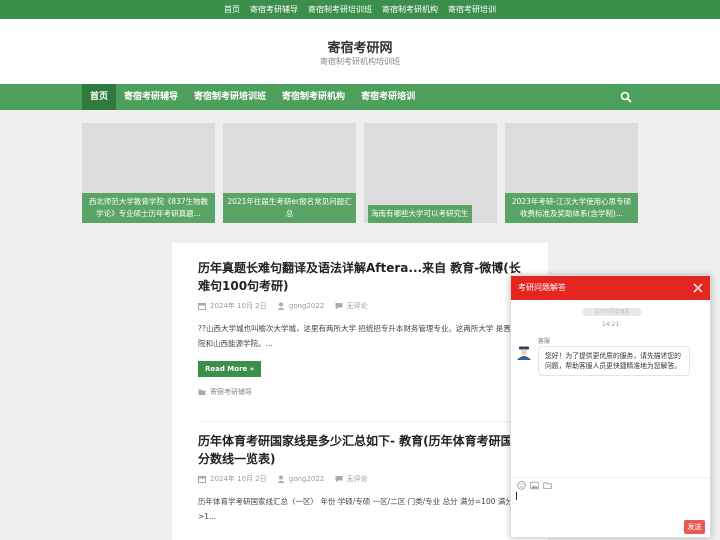 This screenshot has width=720, height=540. I want to click on category-link: 寄宿考研辅导, so click(231, 392).